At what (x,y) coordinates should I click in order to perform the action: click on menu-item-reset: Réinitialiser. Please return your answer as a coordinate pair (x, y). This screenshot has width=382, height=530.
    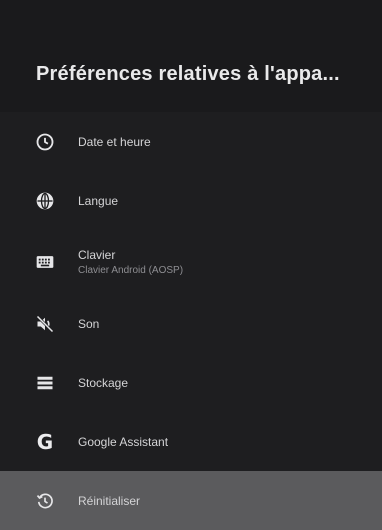
    Looking at the image, I should click on (191, 500).